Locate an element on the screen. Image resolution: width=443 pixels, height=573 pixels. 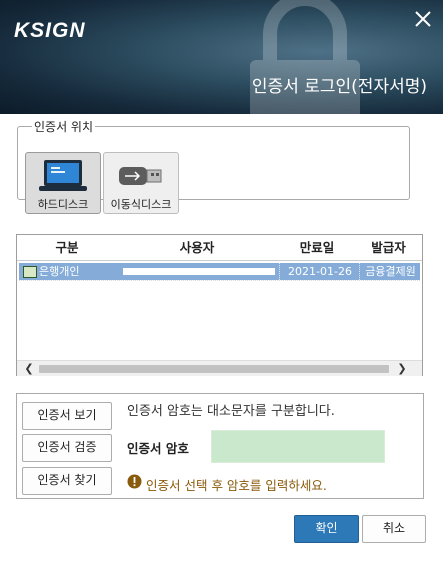
find-cert-button: 인증서 찾기 is located at coordinates (67, 481).